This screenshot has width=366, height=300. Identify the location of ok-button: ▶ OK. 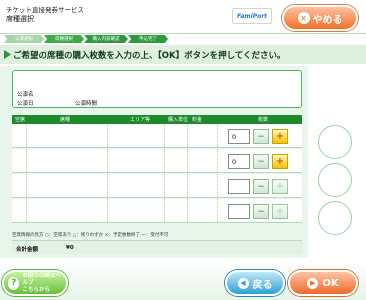
(323, 283).